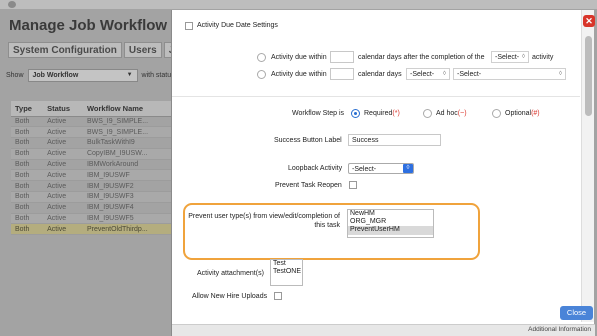  Describe the element at coordinates (12, 4) in the screenshot. I see `window-icon` at that location.